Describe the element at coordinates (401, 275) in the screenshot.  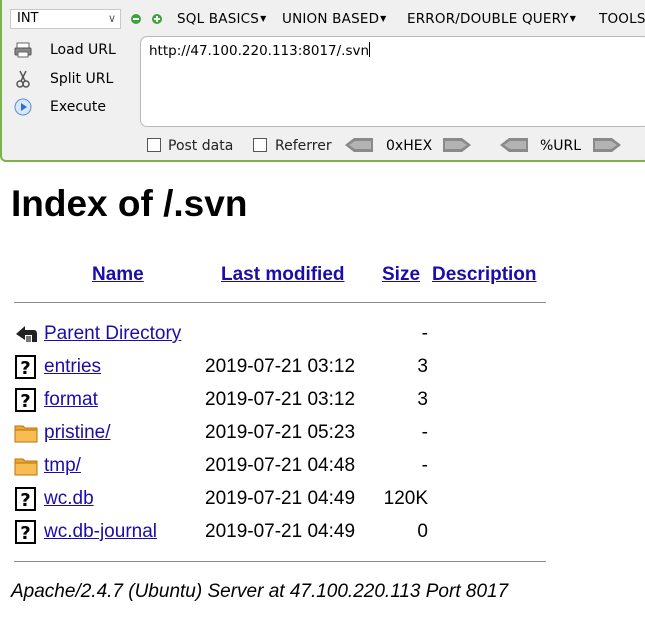
I see `column-header-size: Size` at that location.